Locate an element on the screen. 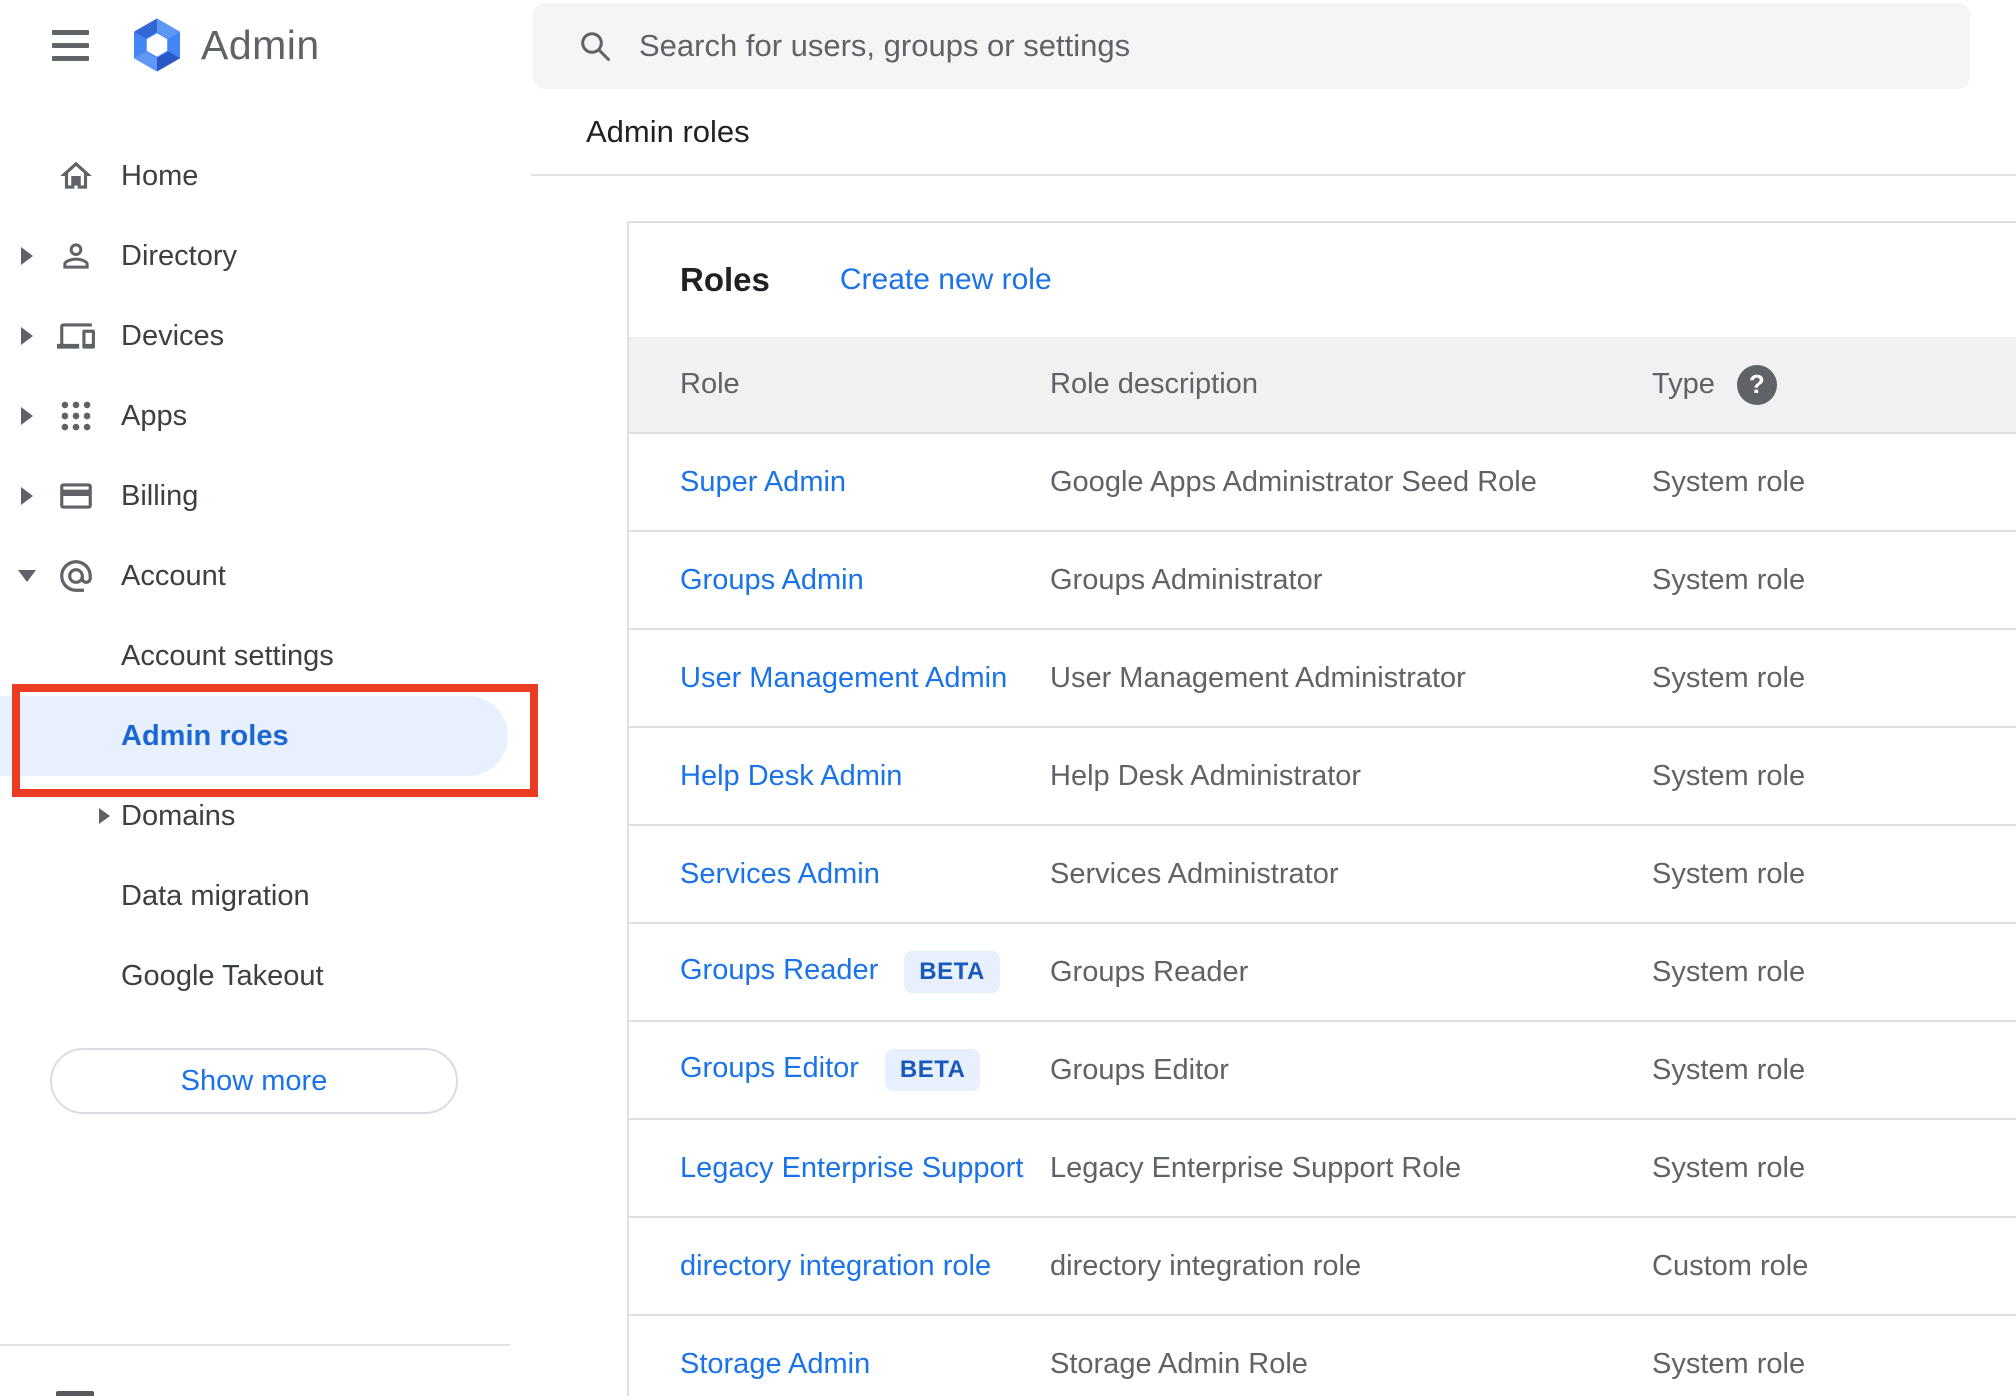 The width and height of the screenshot is (2016, 1396). create-new-role-link: Create new role is located at coordinates (946, 280).